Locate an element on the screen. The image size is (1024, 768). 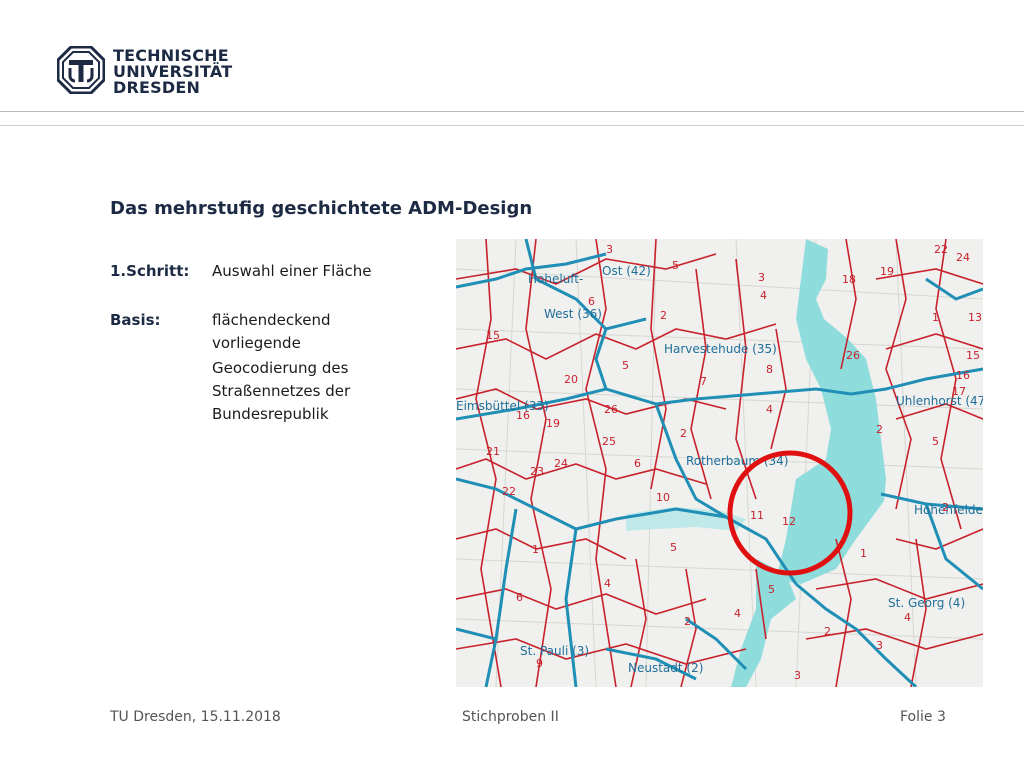
district-label: St. Pauli (3) is located at coordinates (554, 651).